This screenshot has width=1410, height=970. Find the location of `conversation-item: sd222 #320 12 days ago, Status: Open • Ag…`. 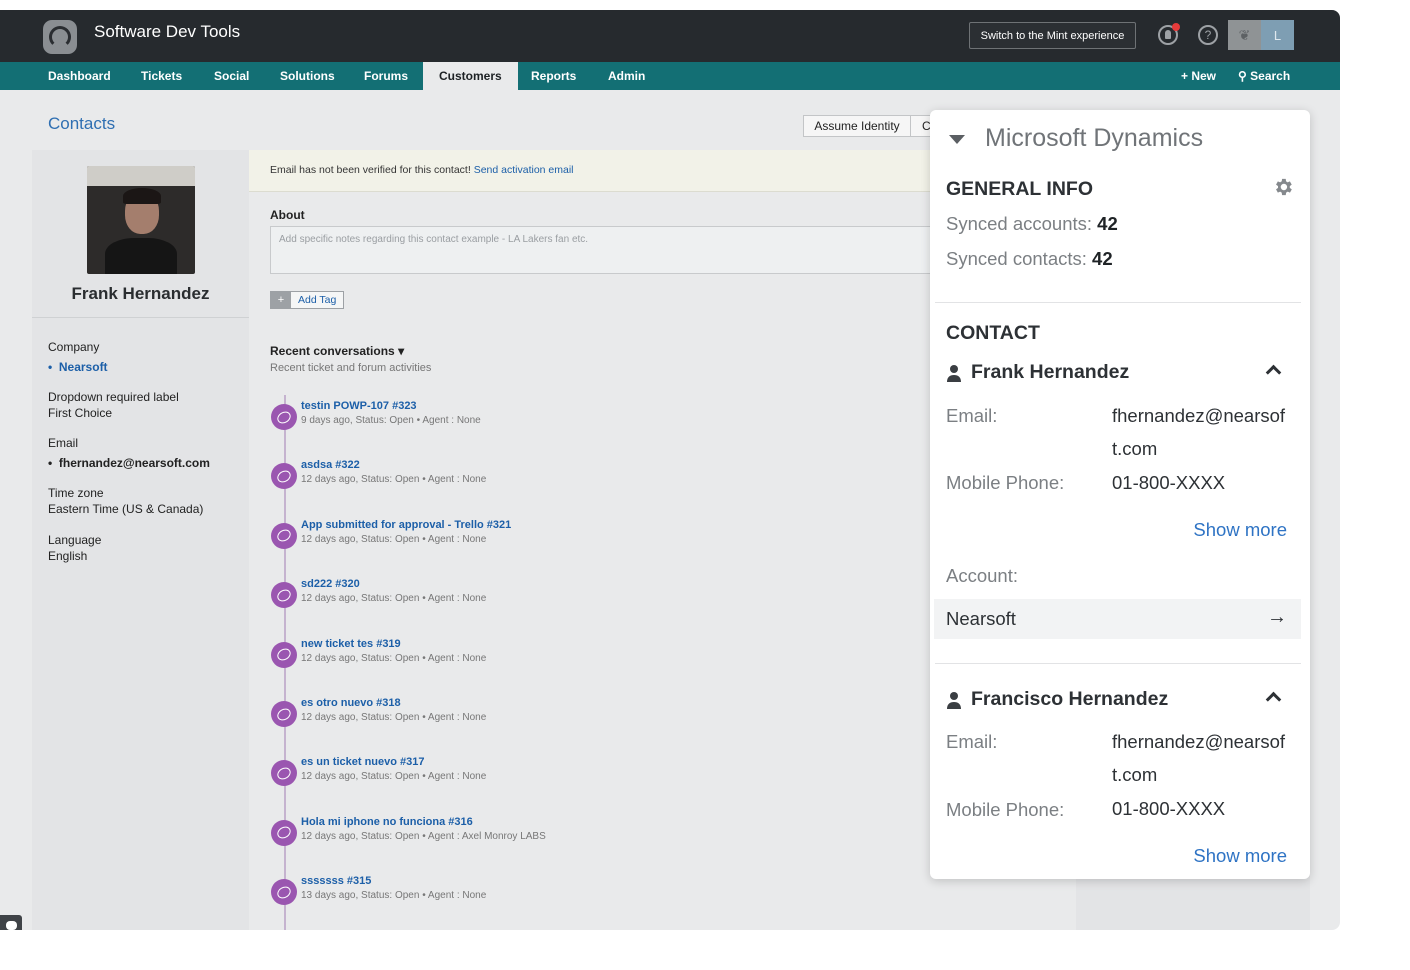

conversation-item: sd222 #320 12 days ago, Status: Open • Ag… is located at coordinates (470, 598).